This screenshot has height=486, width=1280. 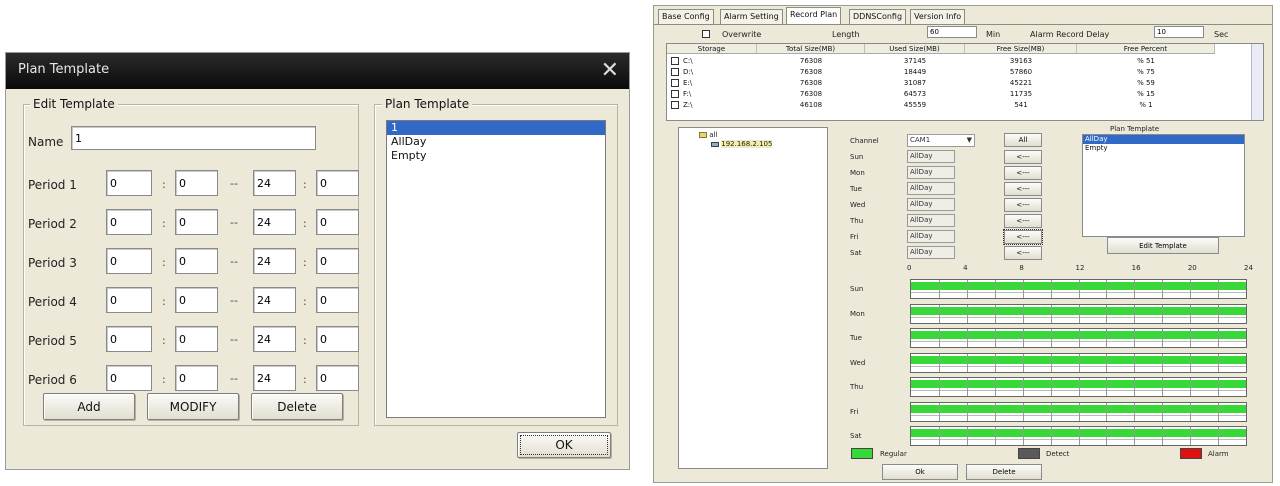 What do you see at coordinates (938, 16) in the screenshot?
I see `tab-version-info: Version Info` at bounding box center [938, 16].